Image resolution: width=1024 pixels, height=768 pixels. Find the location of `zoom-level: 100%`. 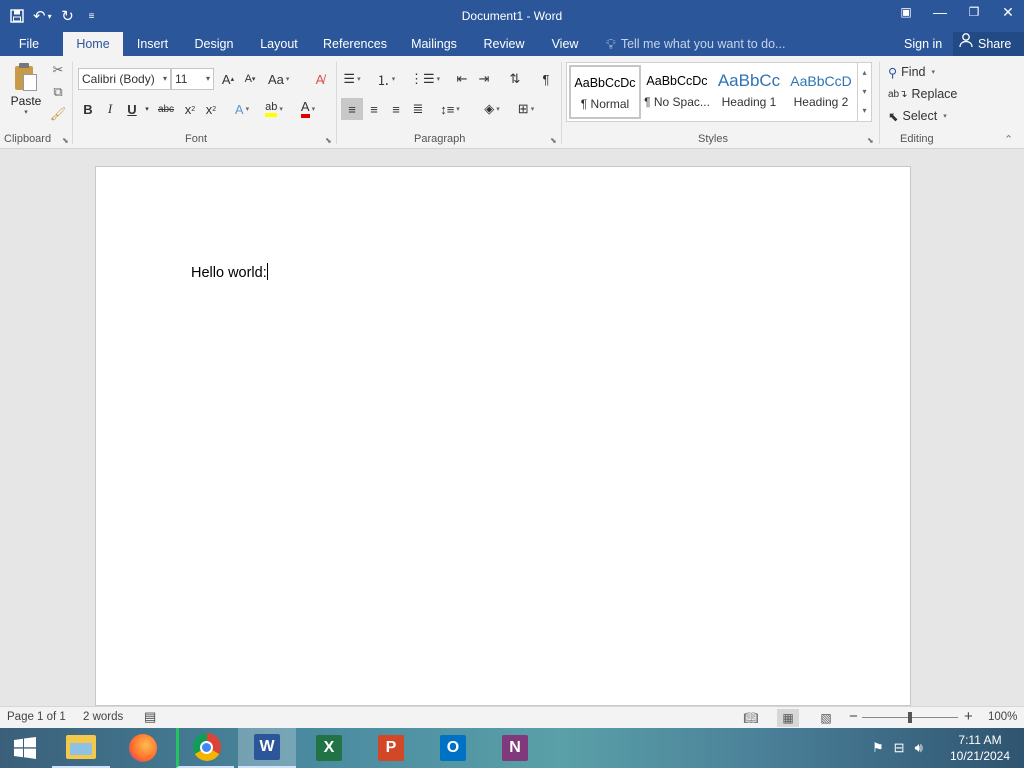

zoom-level: 100% is located at coordinates (1002, 717).